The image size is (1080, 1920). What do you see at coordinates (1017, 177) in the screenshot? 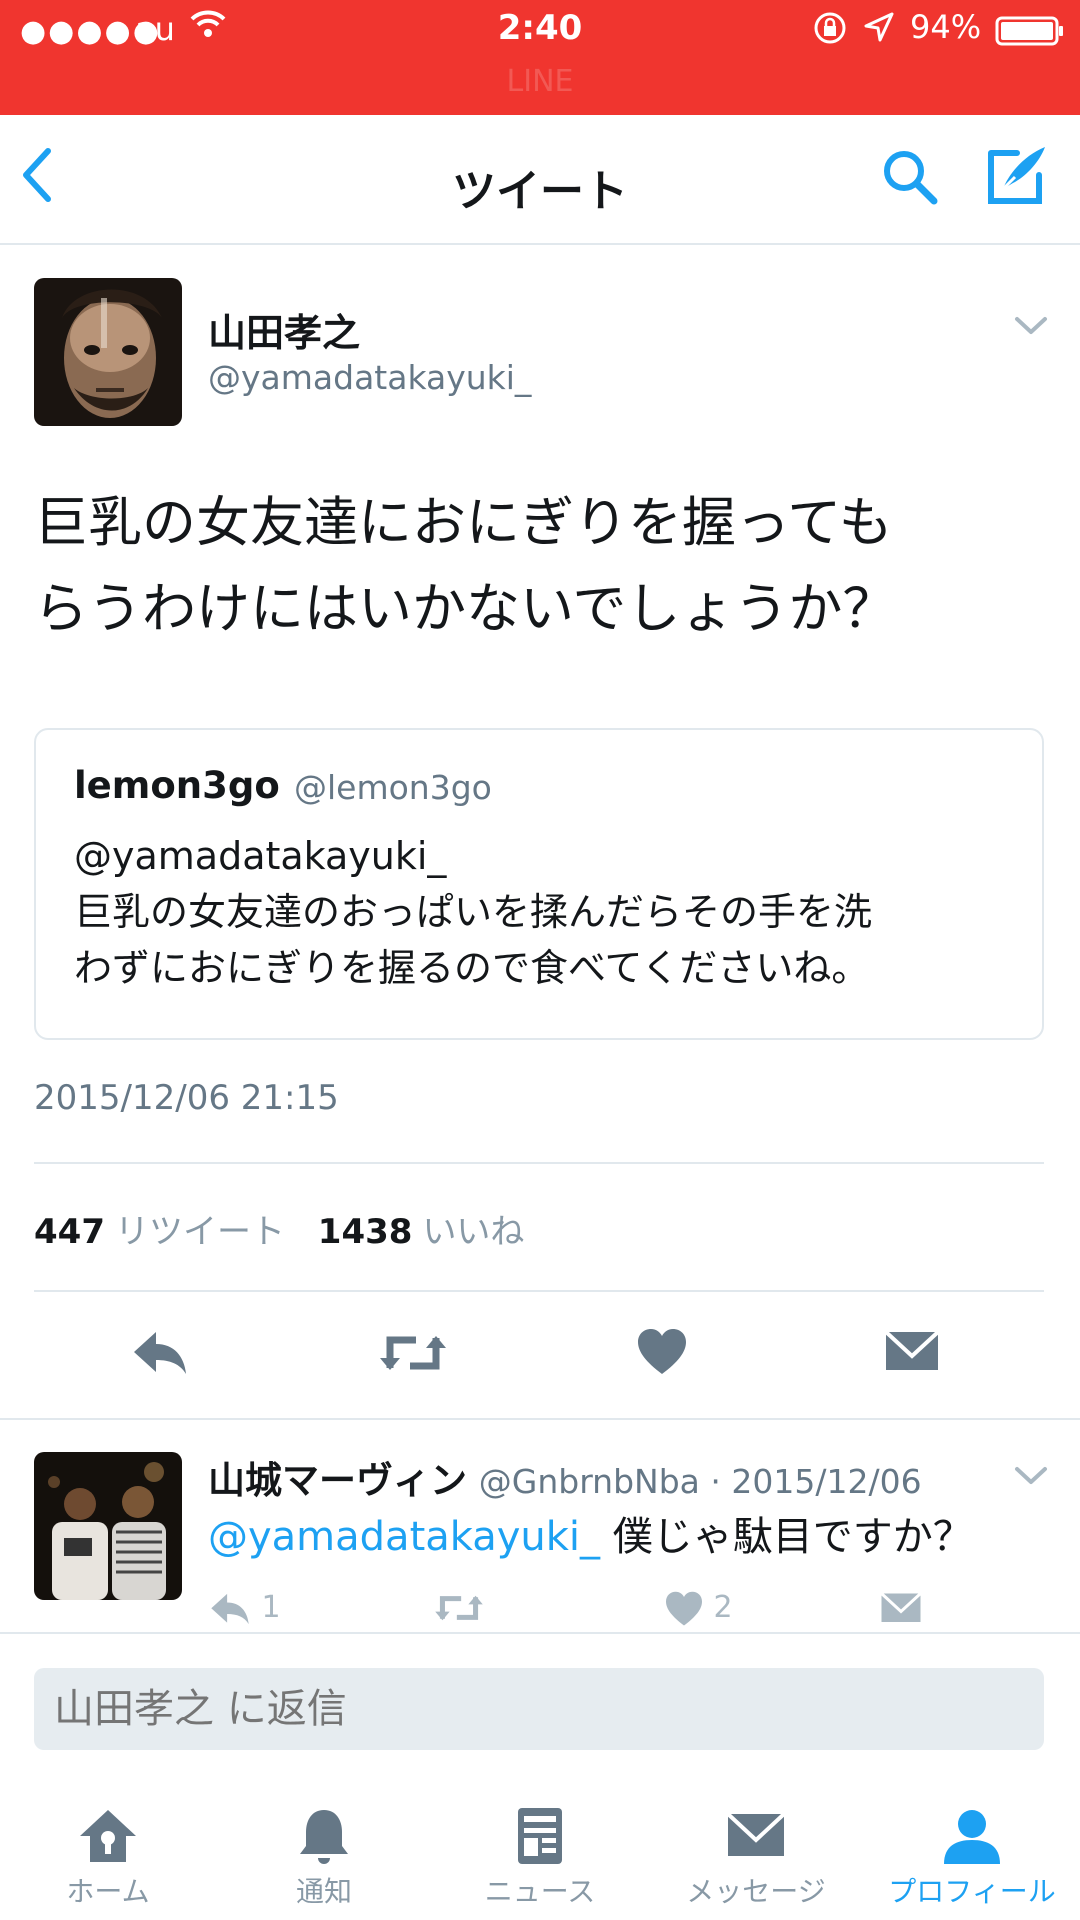
I see `compose-icon` at bounding box center [1017, 177].